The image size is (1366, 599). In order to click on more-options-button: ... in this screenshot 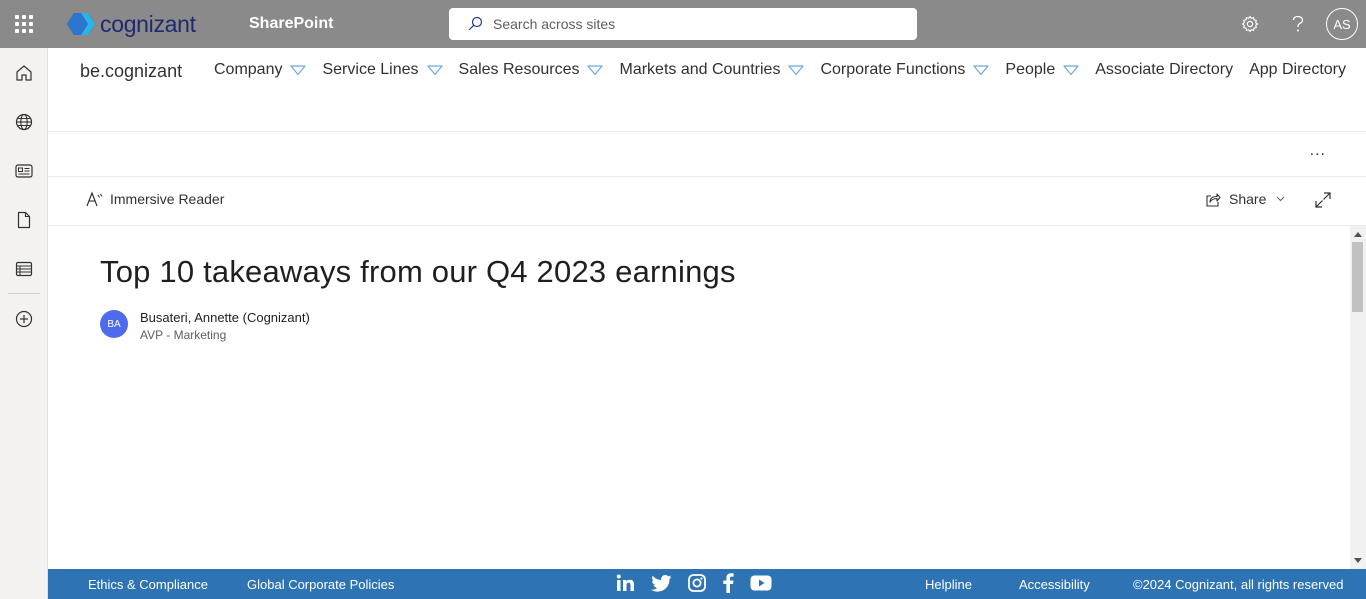, I will do `click(1318, 151)`.